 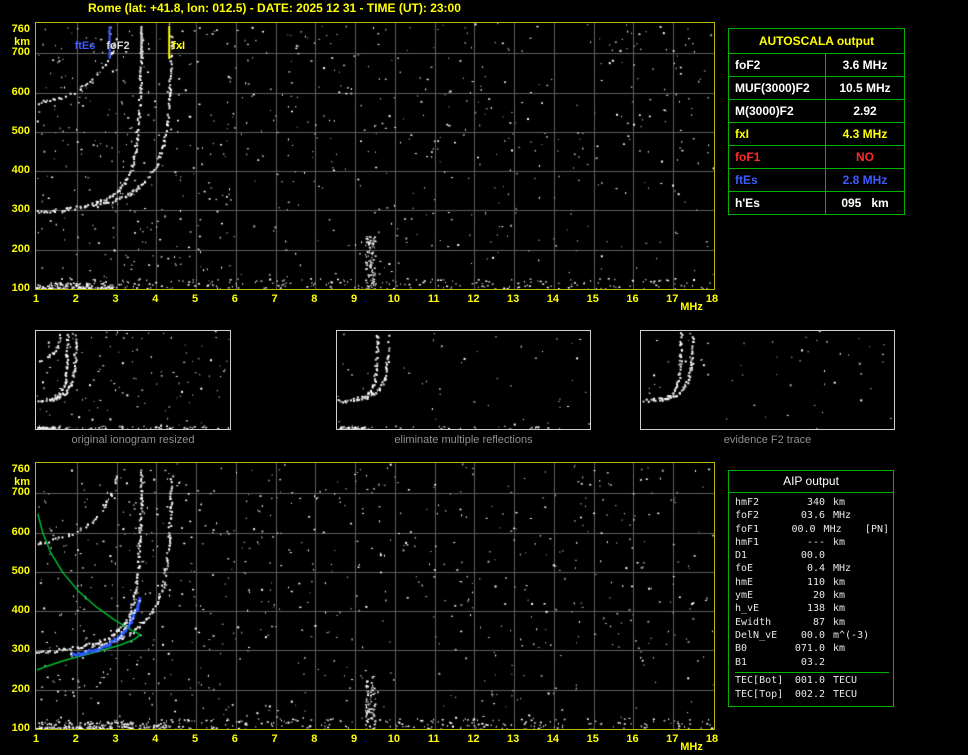 I want to click on main-x-tick: 11, so click(x=433, y=299).